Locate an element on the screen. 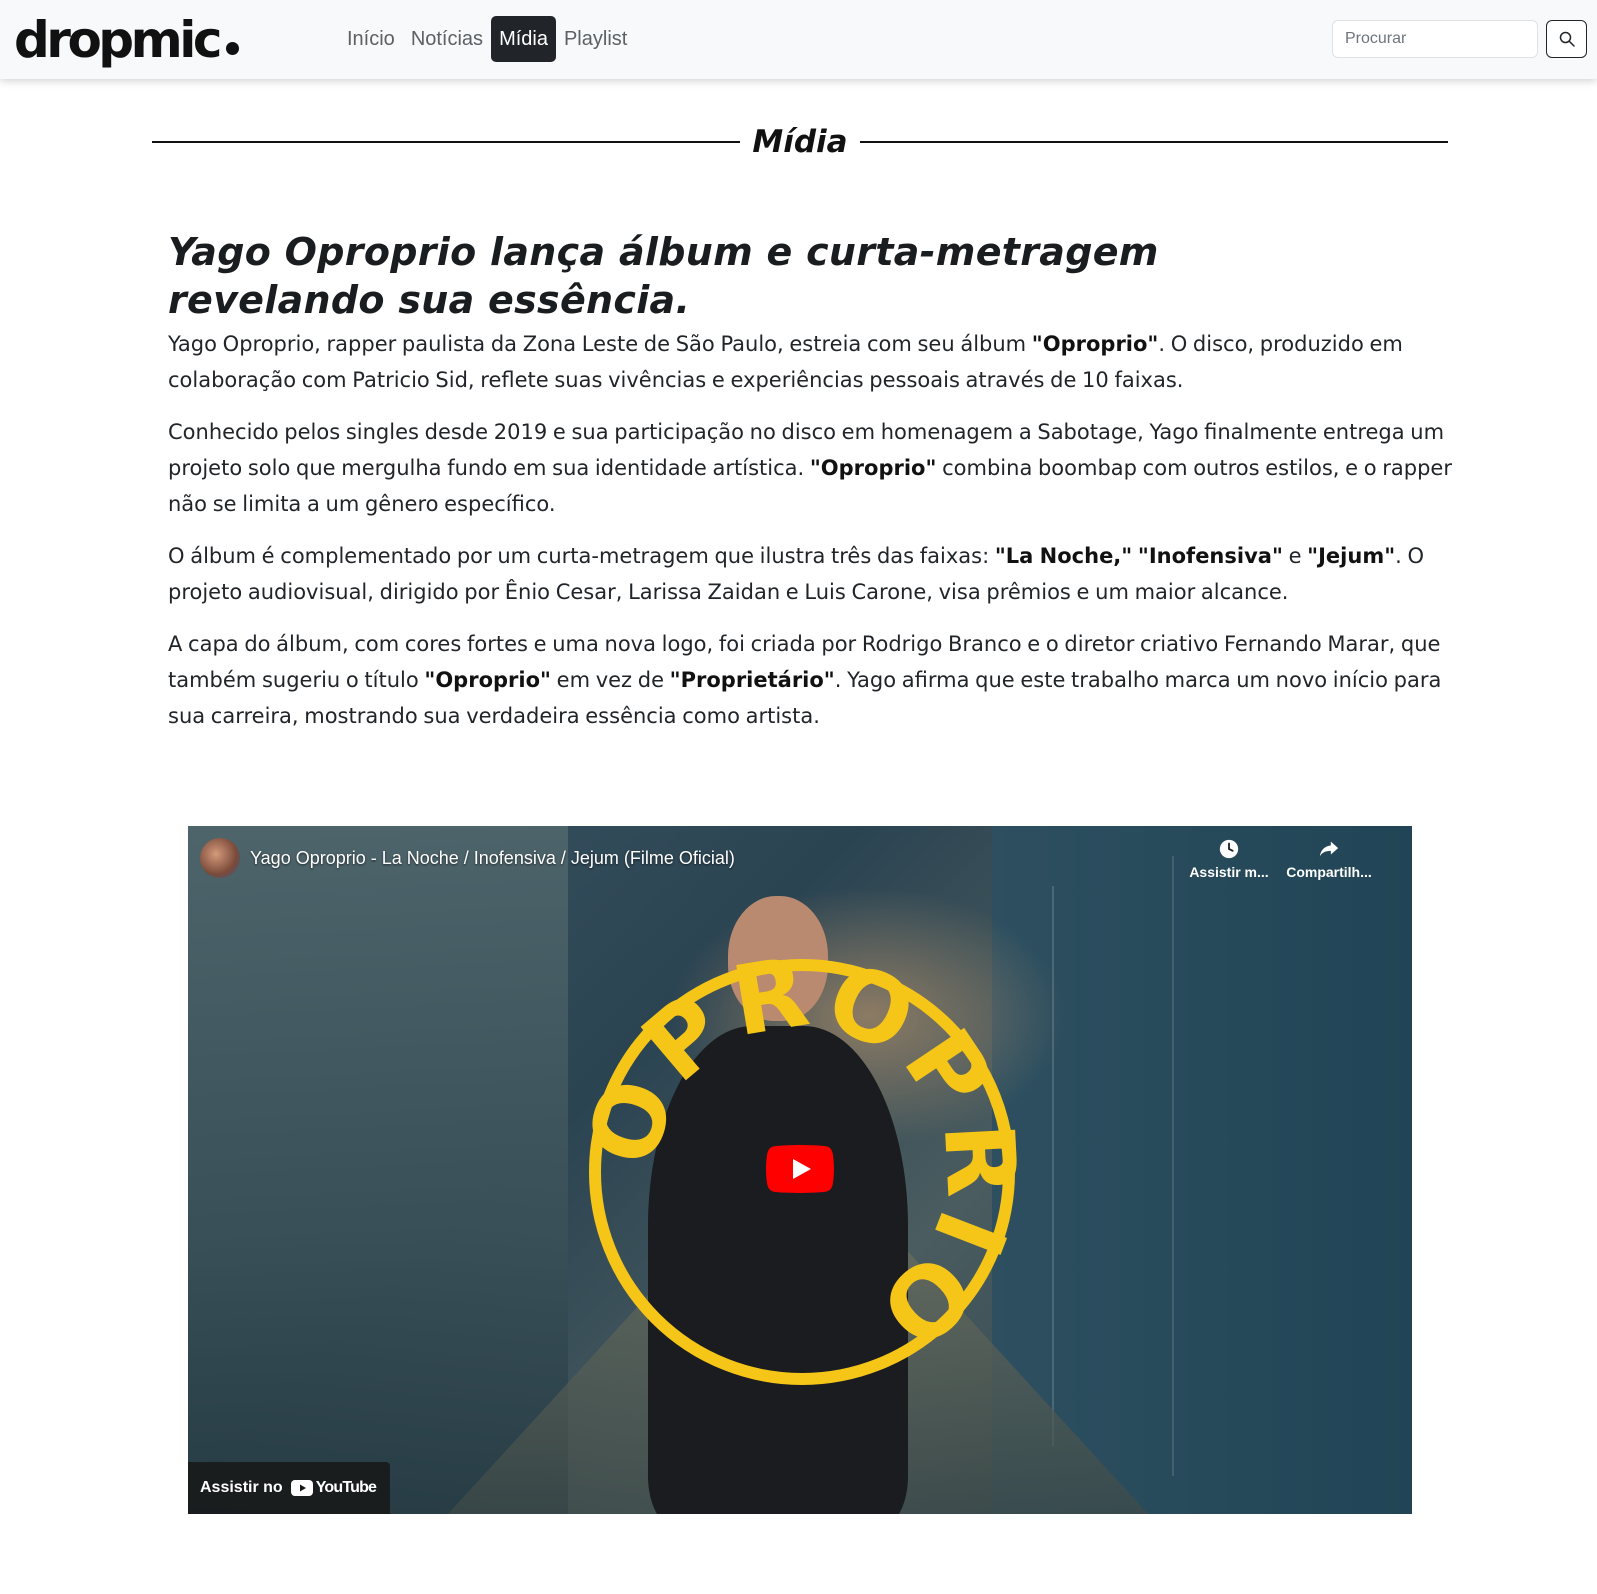 This screenshot has width=1597, height=1594. main-nav: Início Notícias Mídia Playlist is located at coordinates (487, 39).